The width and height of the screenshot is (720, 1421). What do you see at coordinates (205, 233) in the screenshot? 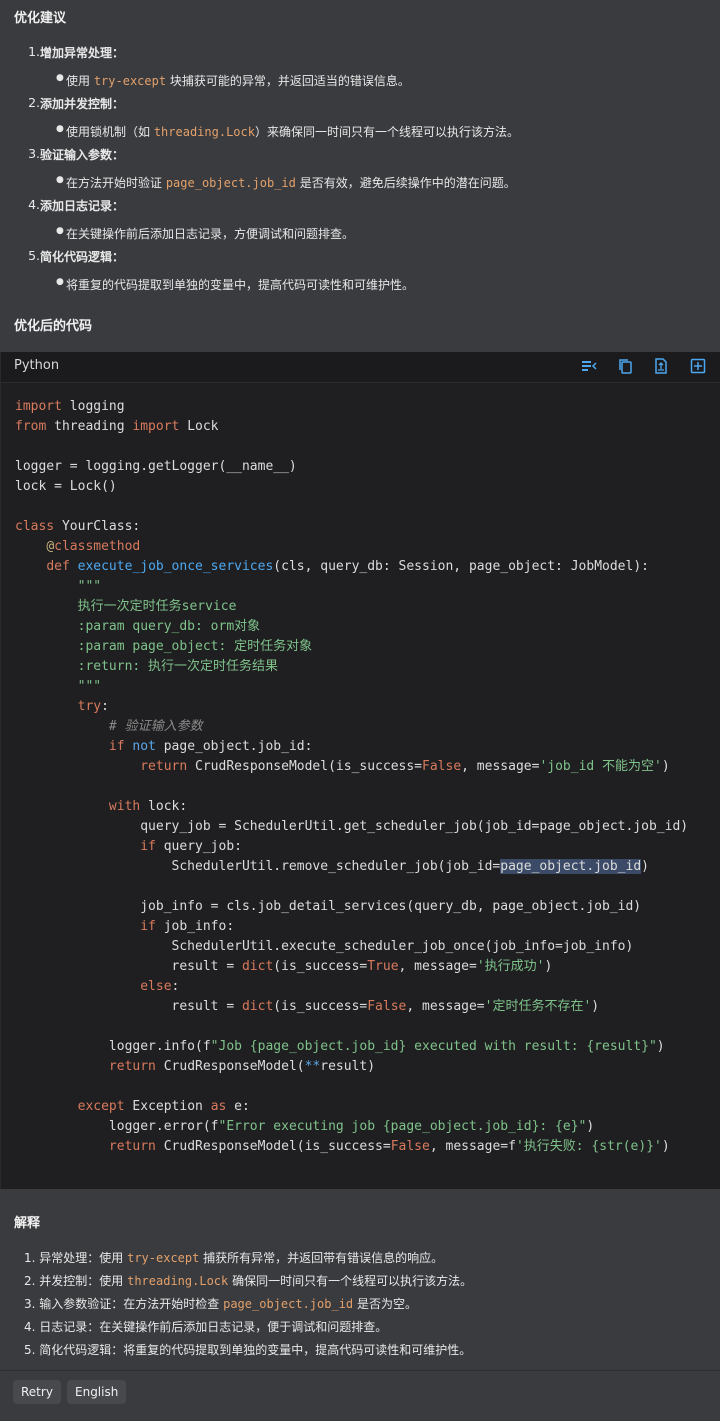
I see `list-bullet: ● 在关键操作前后添加日志记录，方便调试和问题排查。` at bounding box center [205, 233].